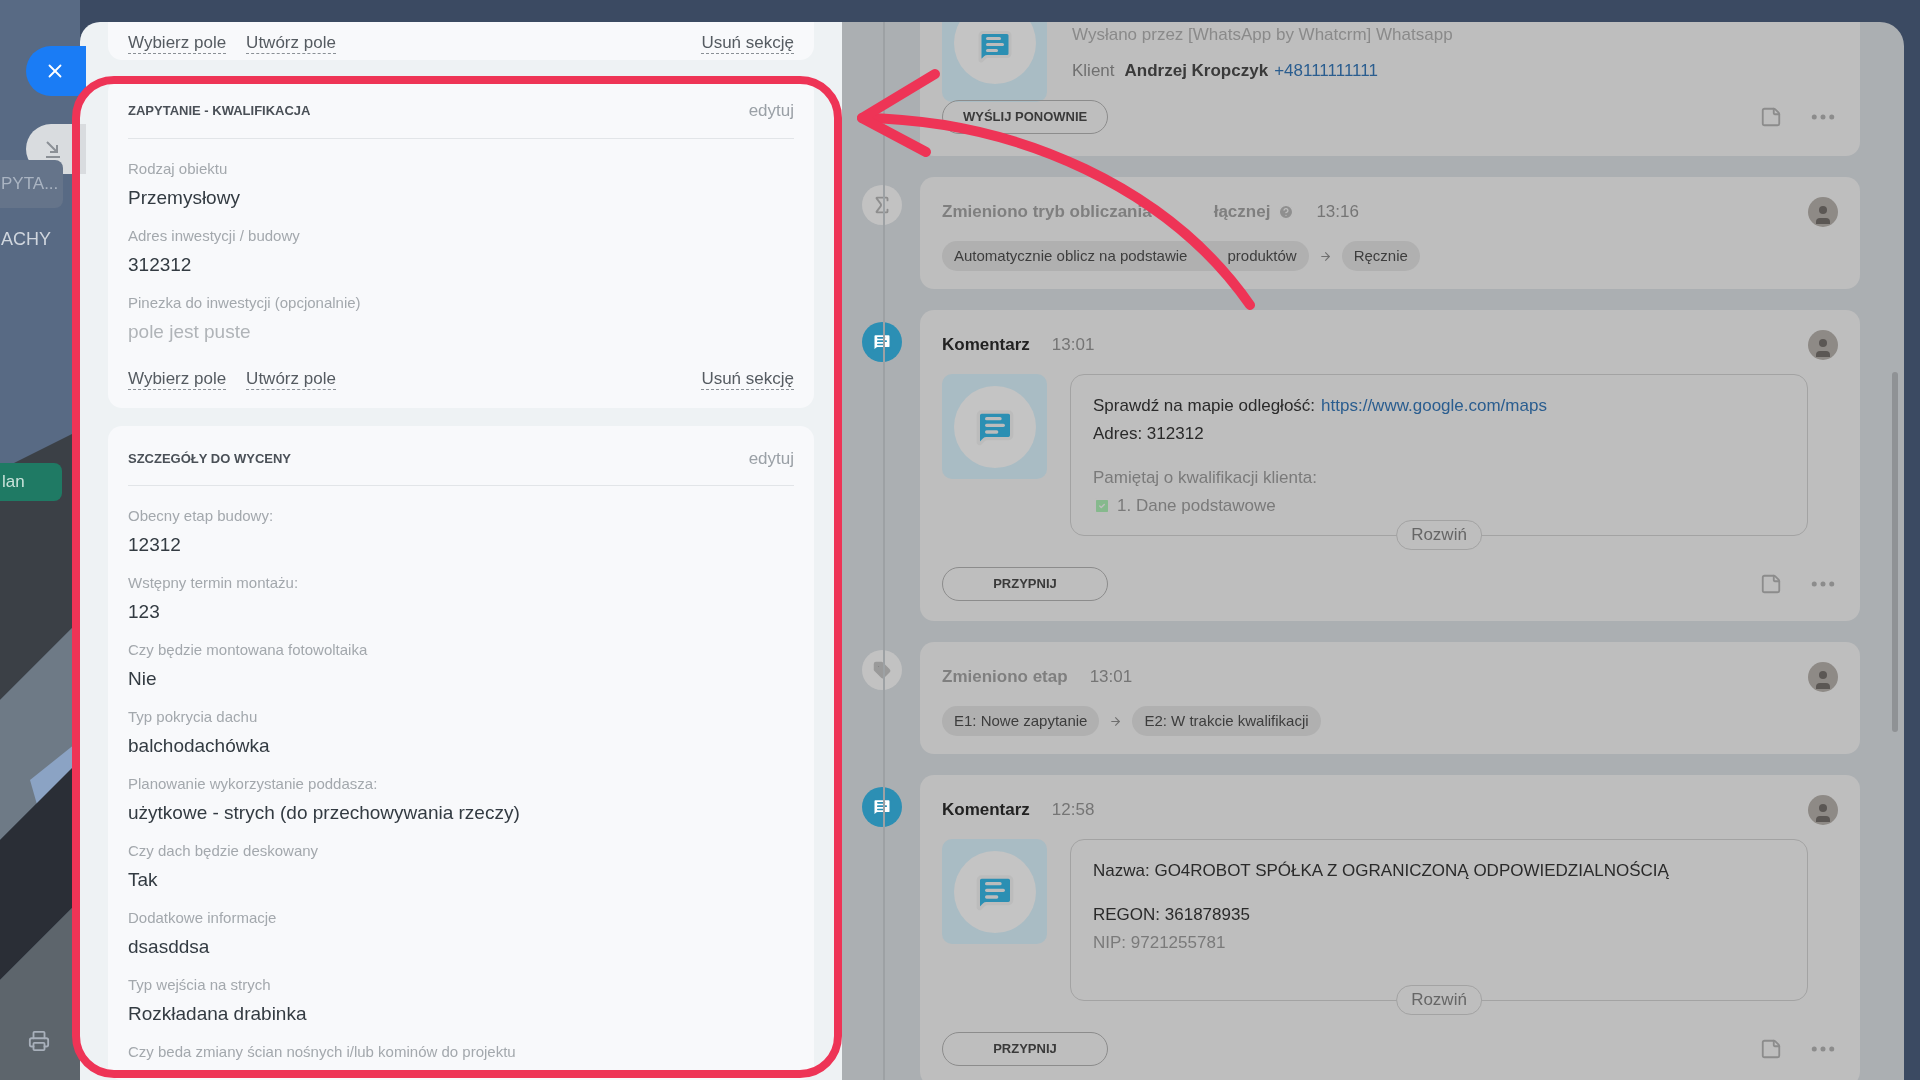  What do you see at coordinates (1242, 212) in the screenshot?
I see `event-title: łącznej` at bounding box center [1242, 212].